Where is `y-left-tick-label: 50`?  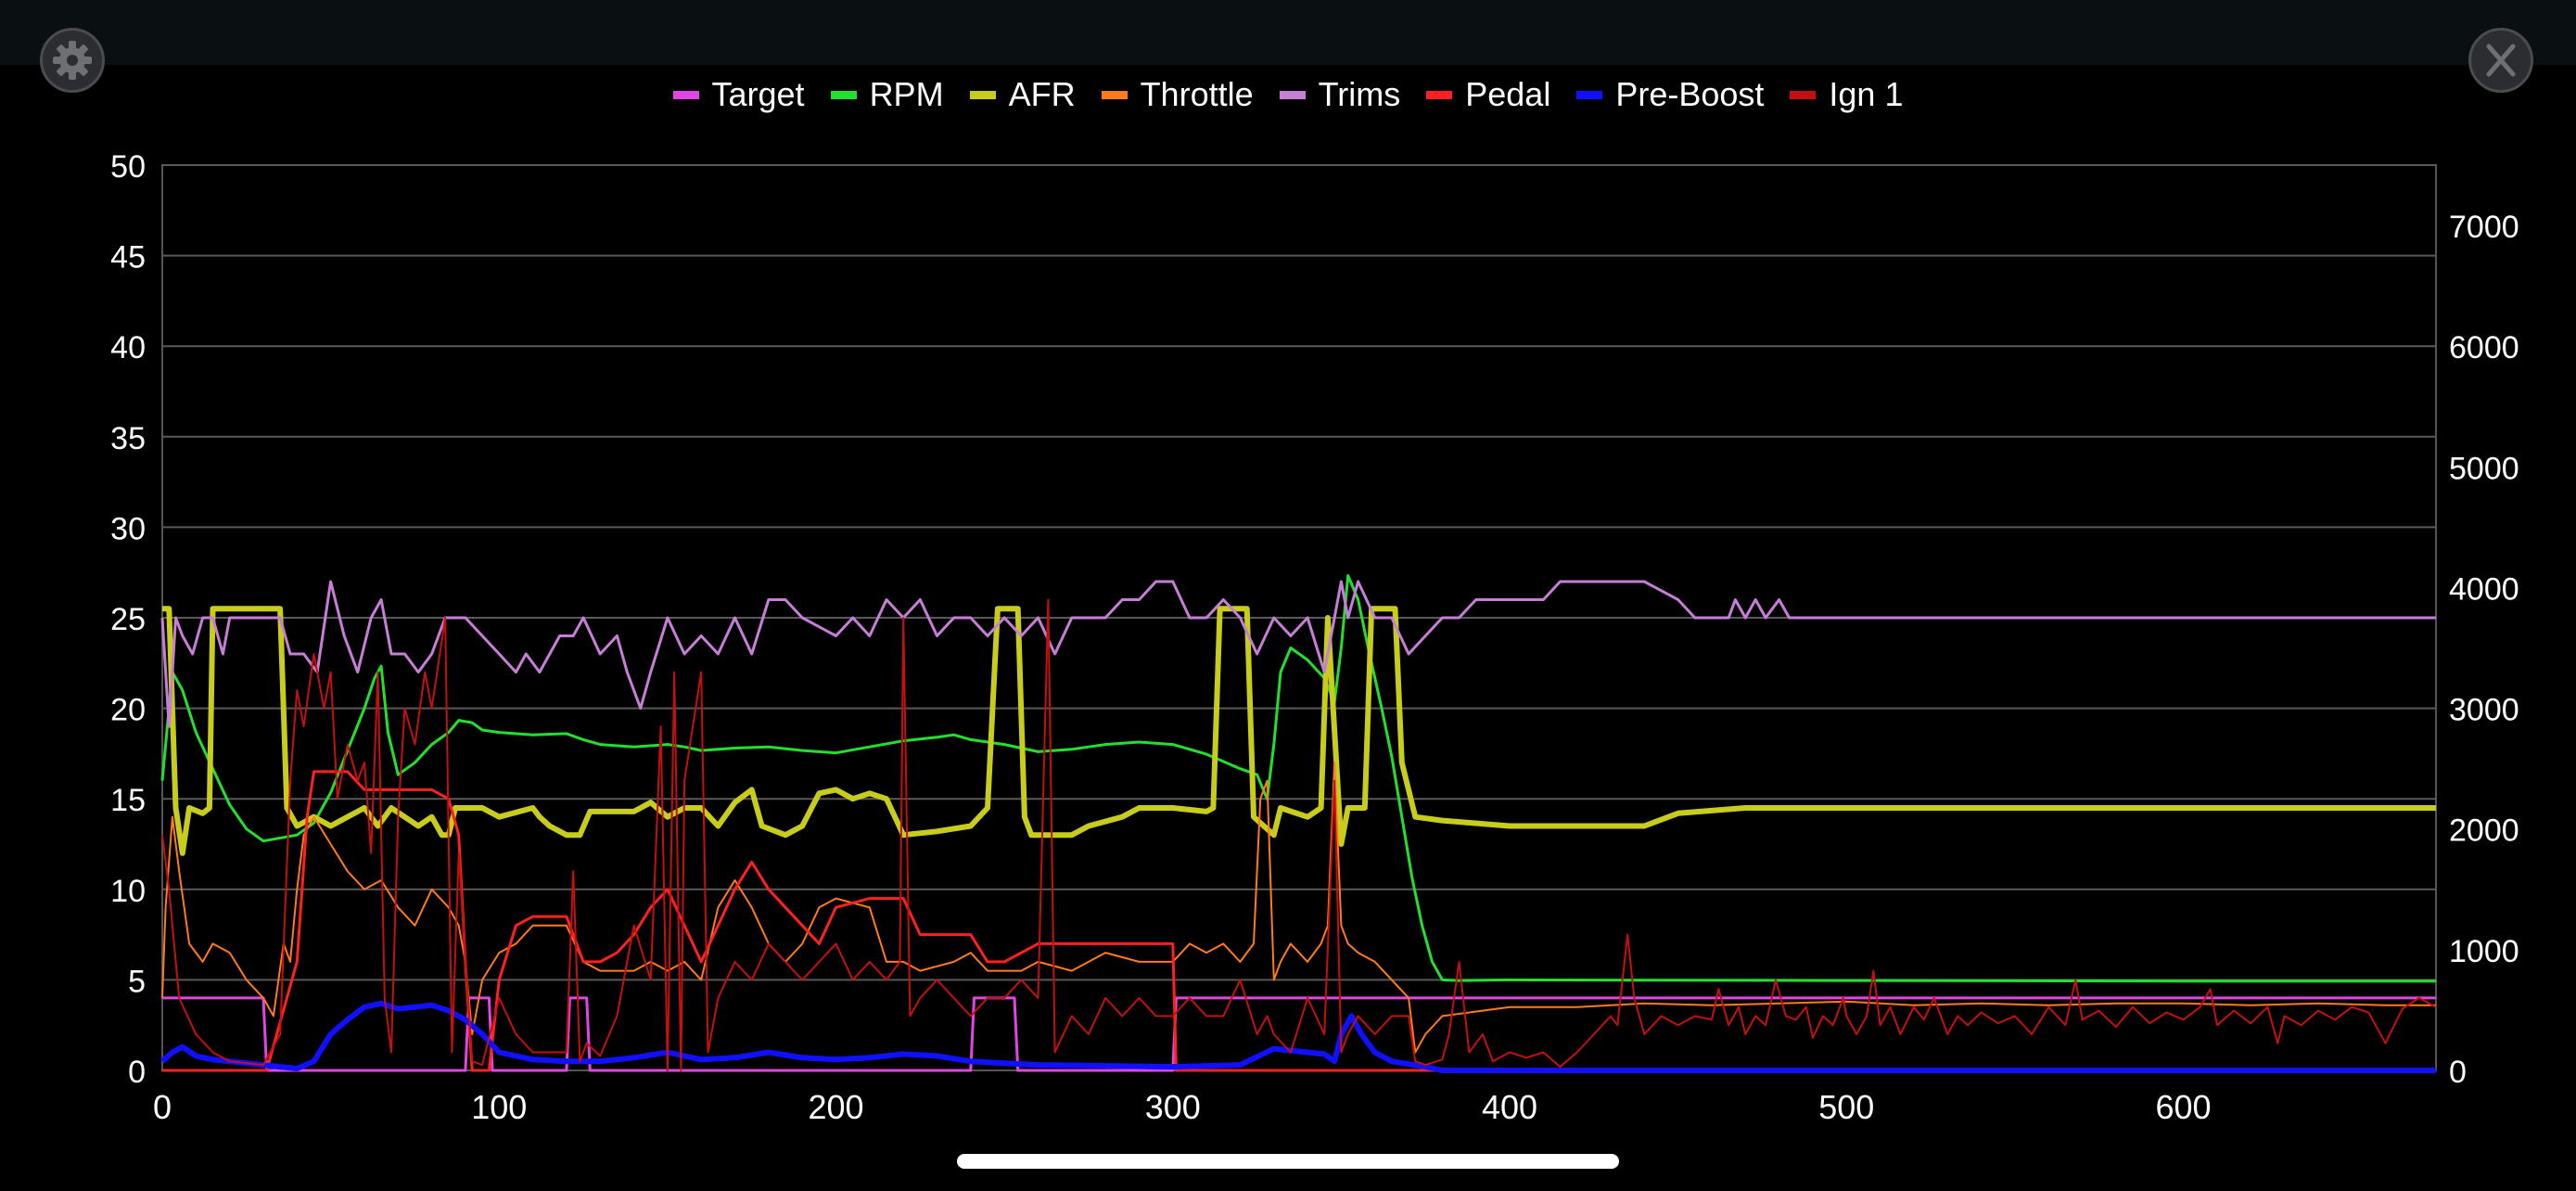 y-left-tick-label: 50 is located at coordinates (128, 167).